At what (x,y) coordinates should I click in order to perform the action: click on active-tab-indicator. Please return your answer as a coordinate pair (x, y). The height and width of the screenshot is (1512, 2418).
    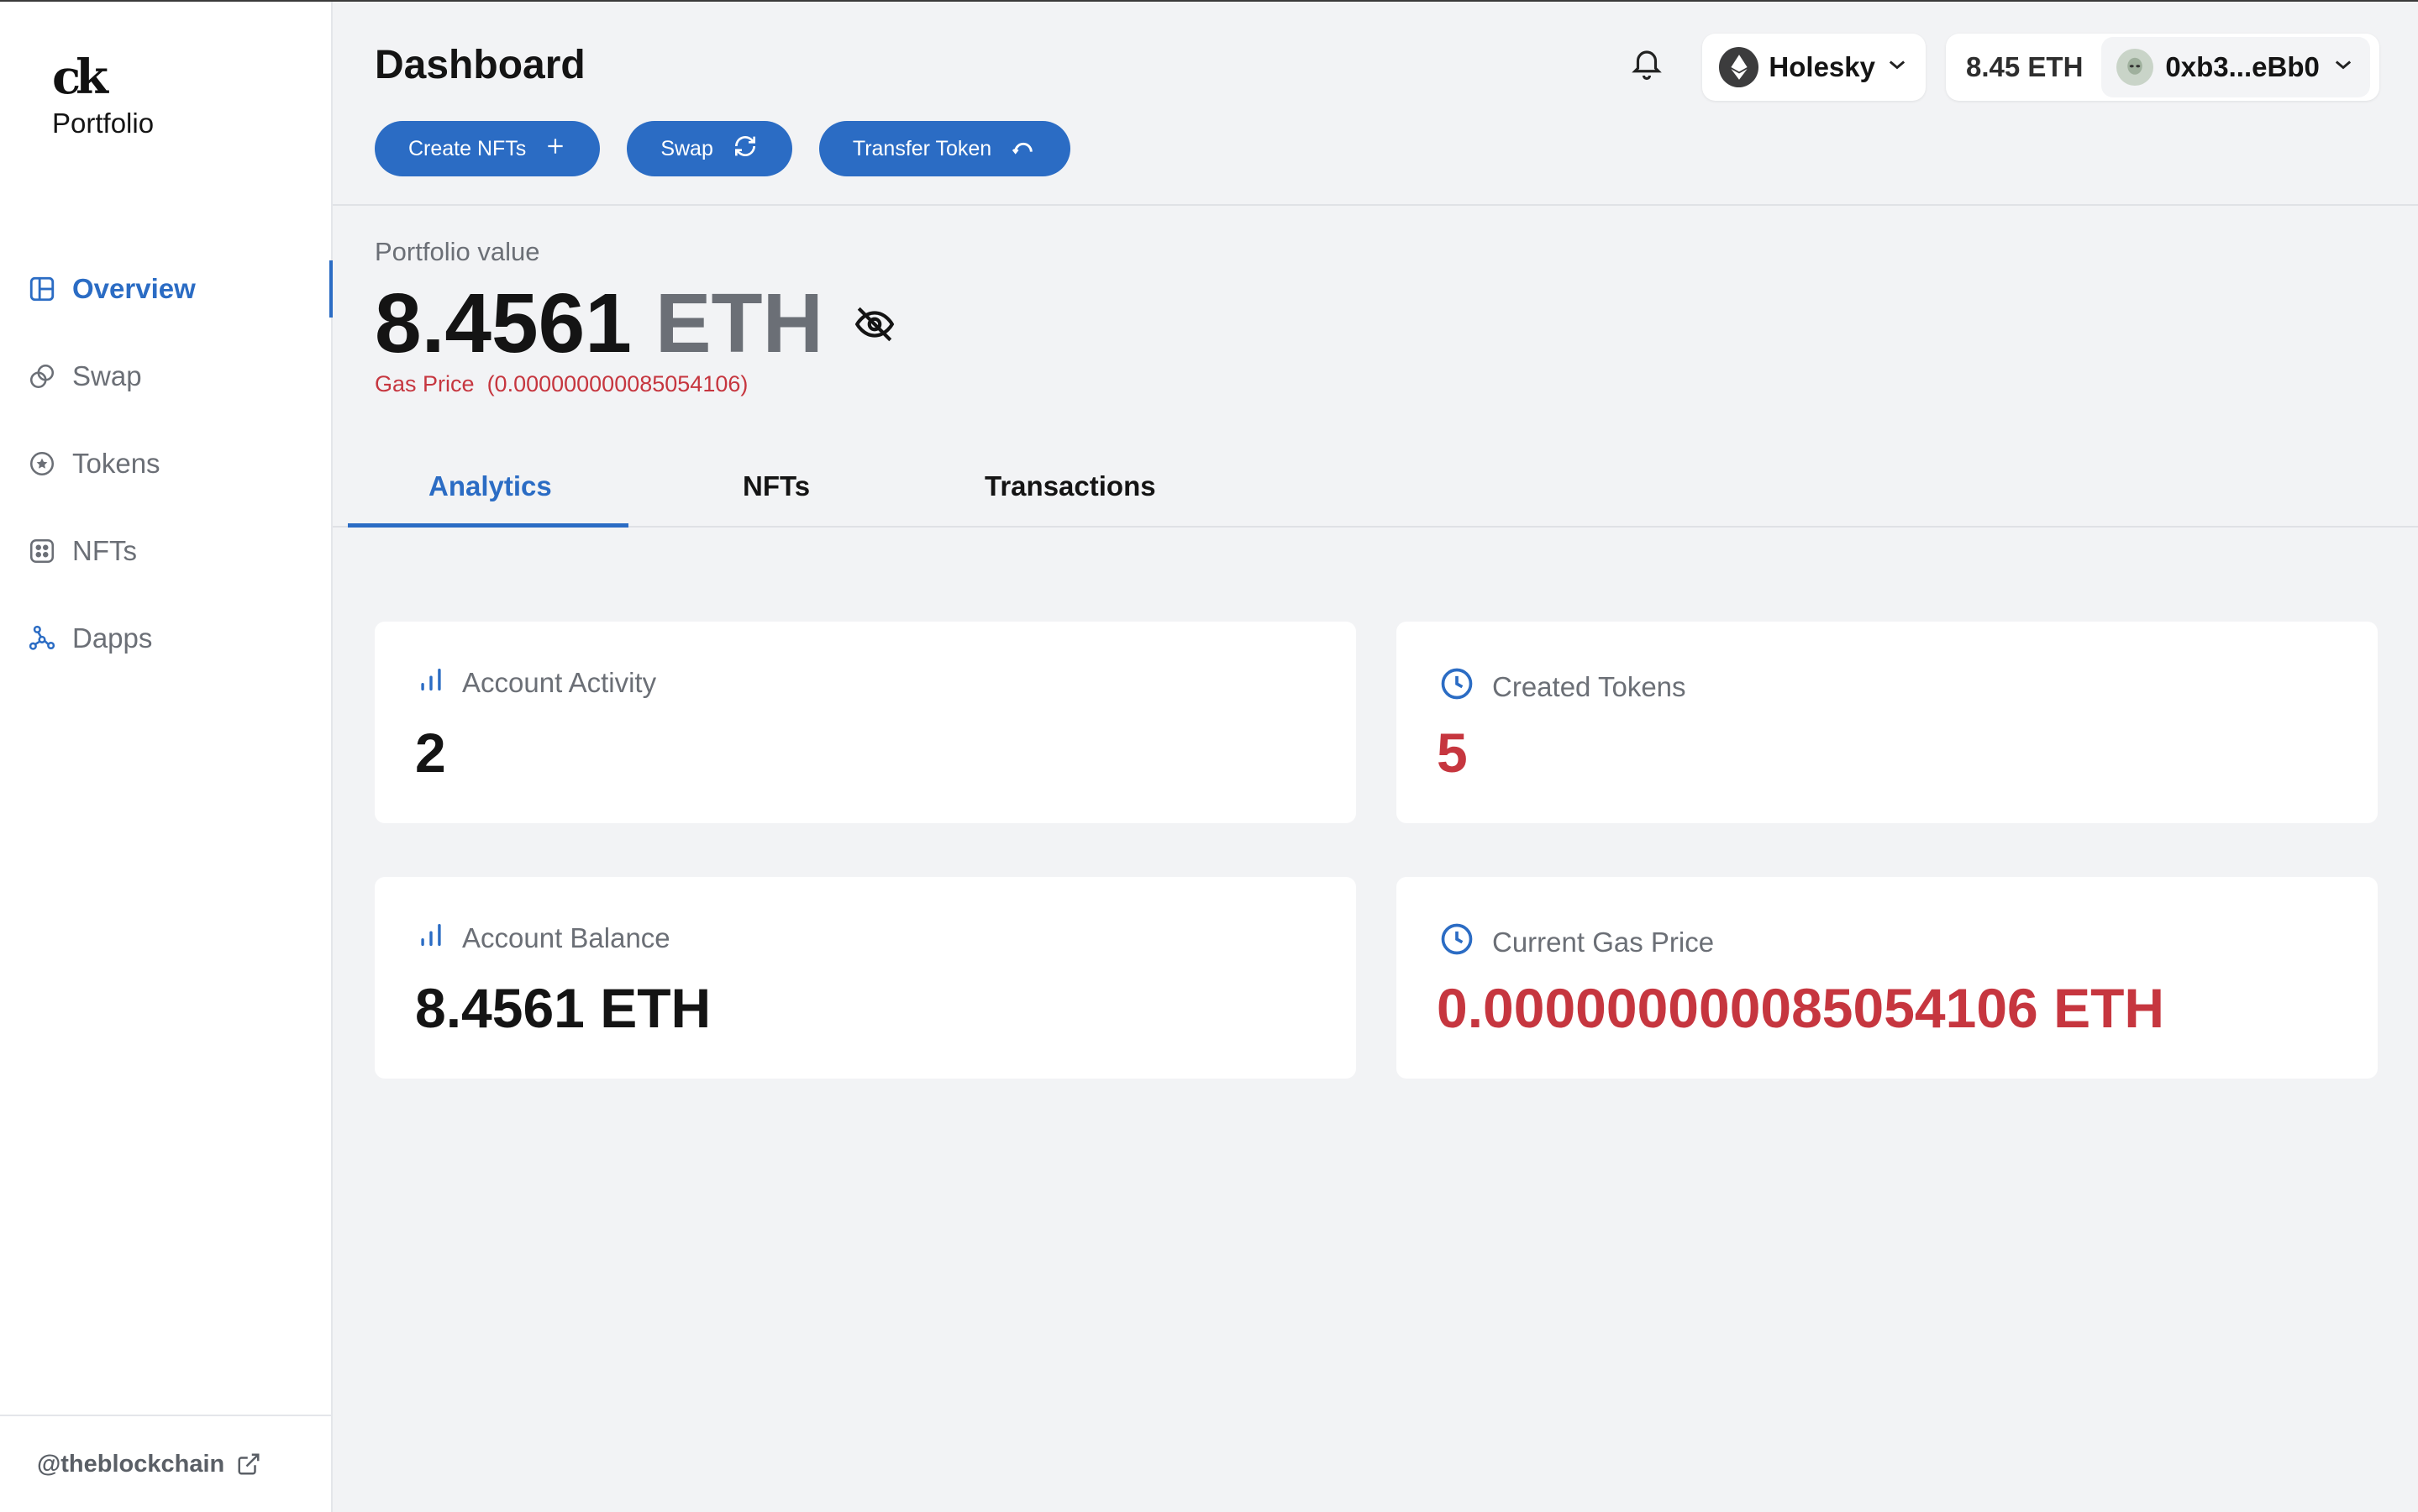
    Looking at the image, I should click on (488, 525).